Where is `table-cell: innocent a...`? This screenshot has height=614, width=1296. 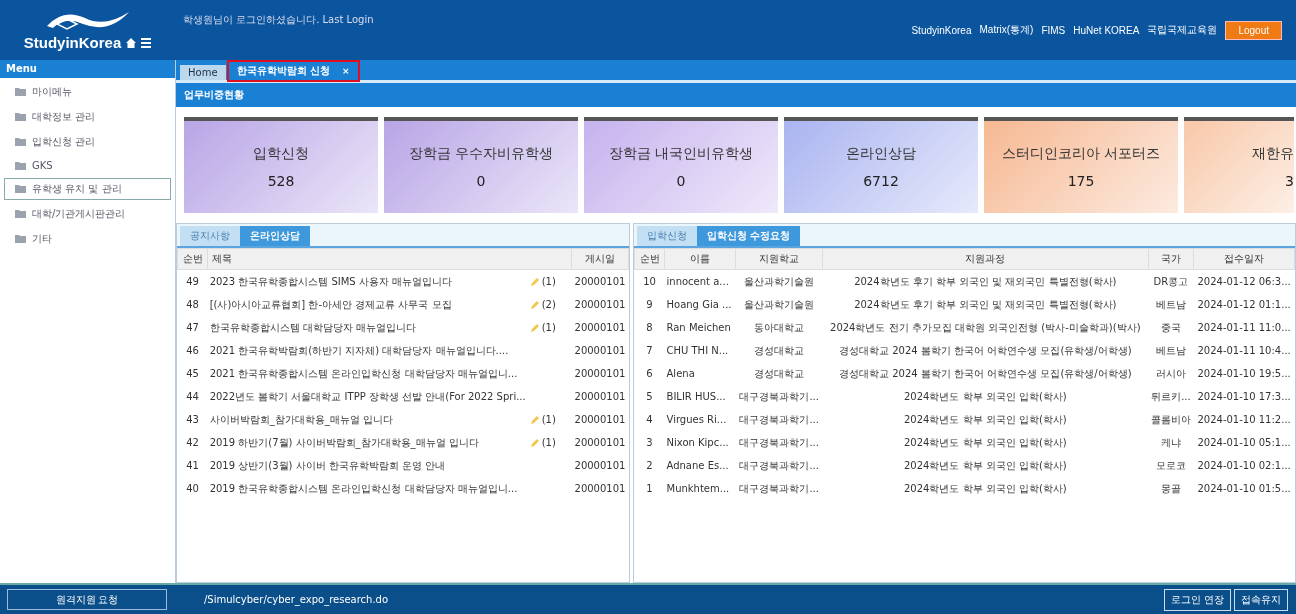 table-cell: innocent a... is located at coordinates (700, 281).